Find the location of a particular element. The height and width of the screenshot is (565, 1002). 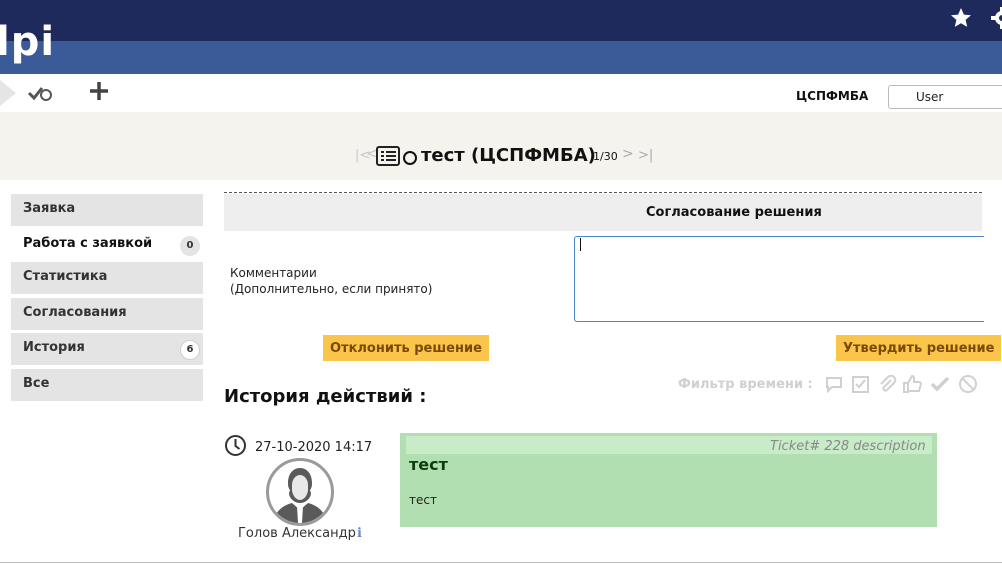

tab-request: Заявка is located at coordinates (107, 210).